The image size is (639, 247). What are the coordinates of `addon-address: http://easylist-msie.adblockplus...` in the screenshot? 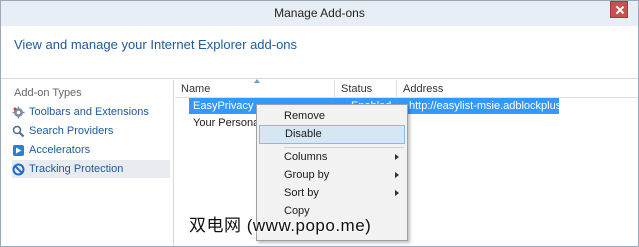 It's located at (490, 106).